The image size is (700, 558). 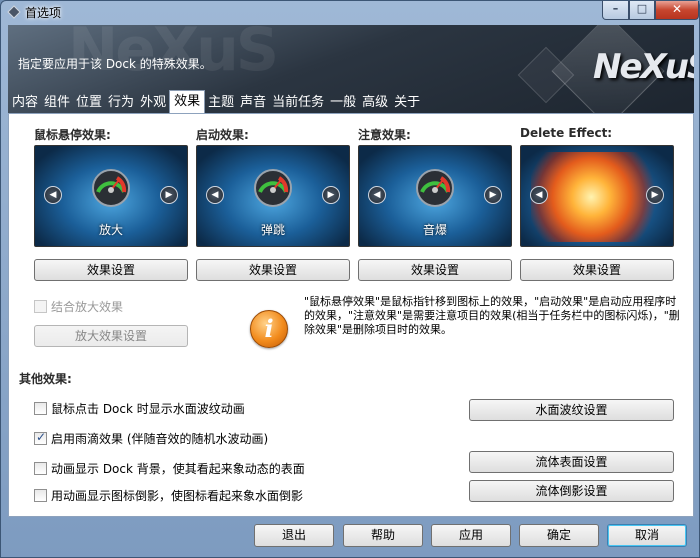 I want to click on exit-button: 退出, so click(x=294, y=535).